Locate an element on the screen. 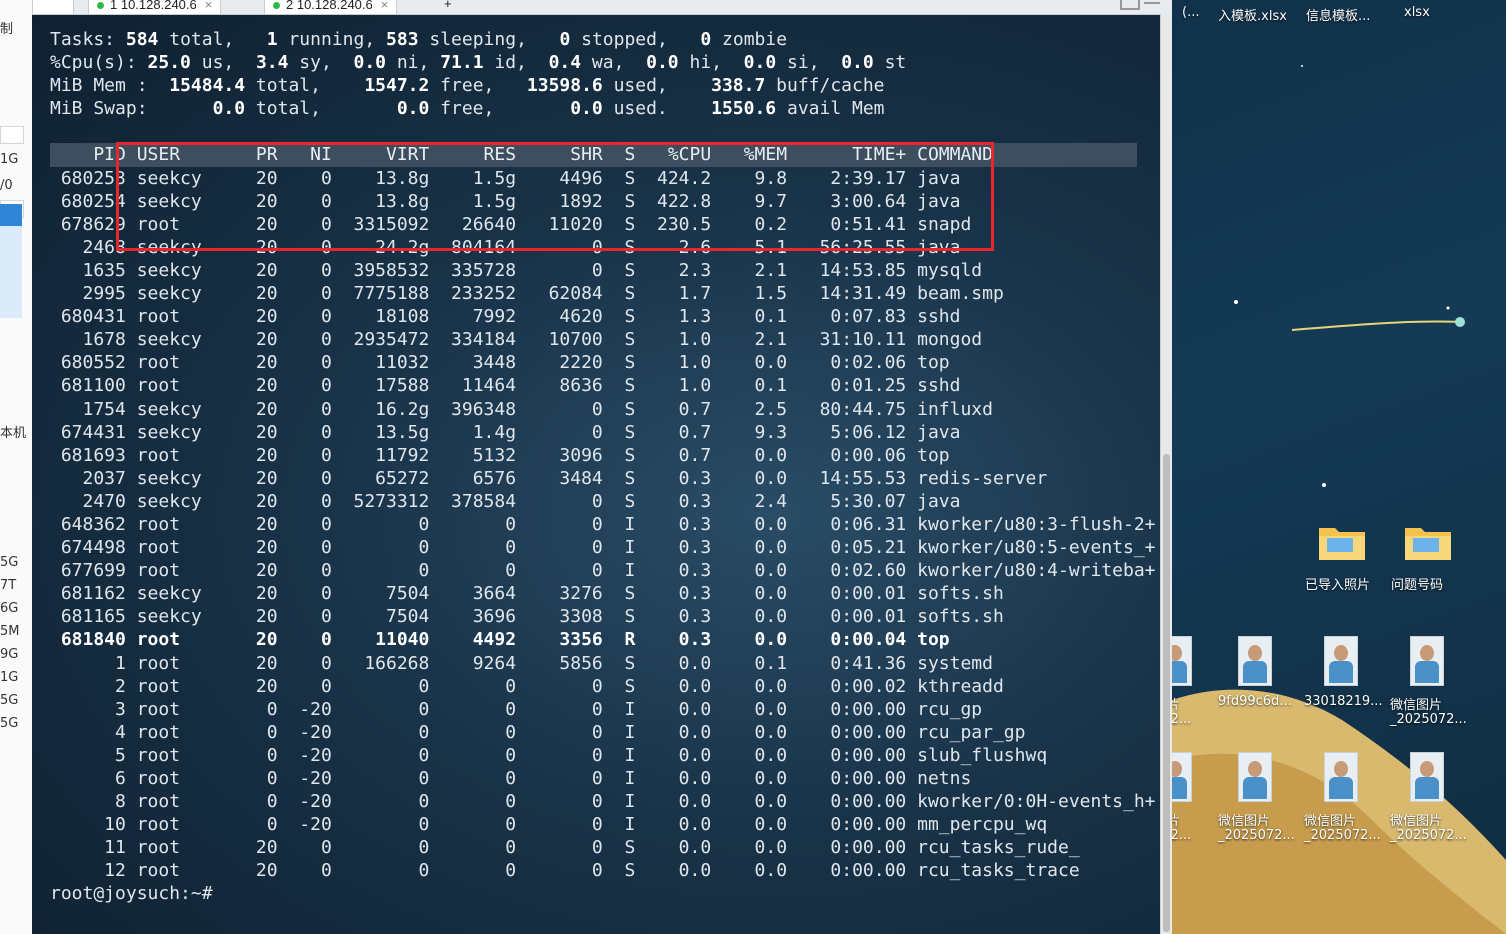 This screenshot has height=934, width=1506. left-strip-label: 制 is located at coordinates (7, 29).